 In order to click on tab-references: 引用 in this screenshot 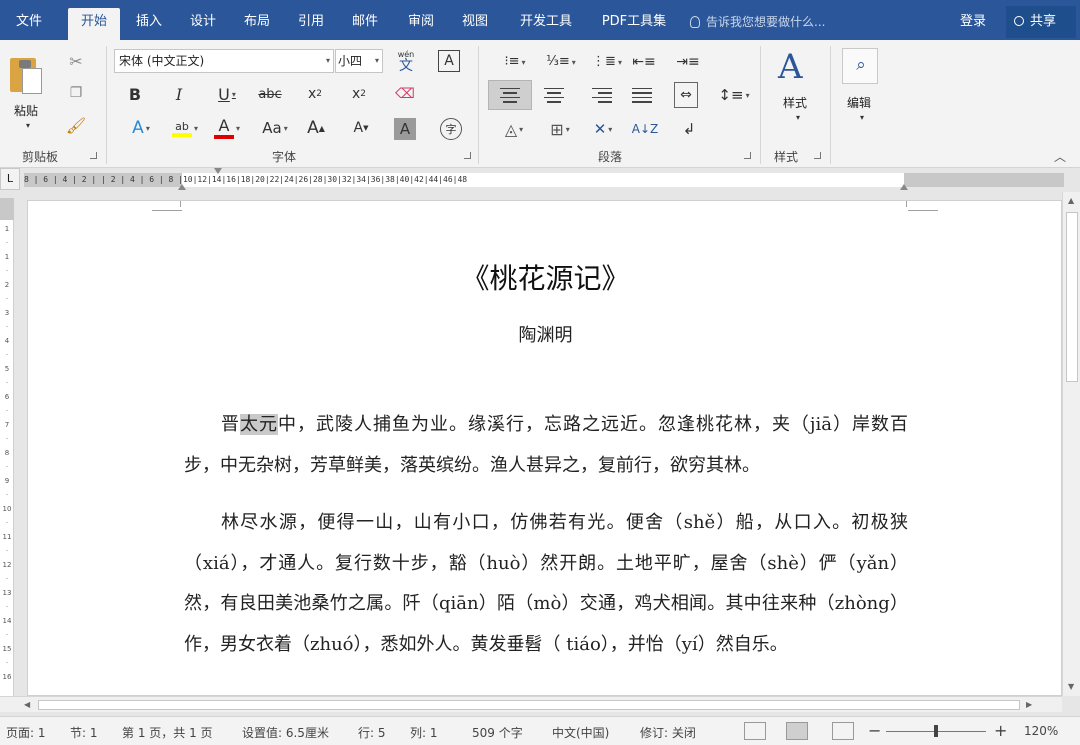, I will do `click(311, 24)`.